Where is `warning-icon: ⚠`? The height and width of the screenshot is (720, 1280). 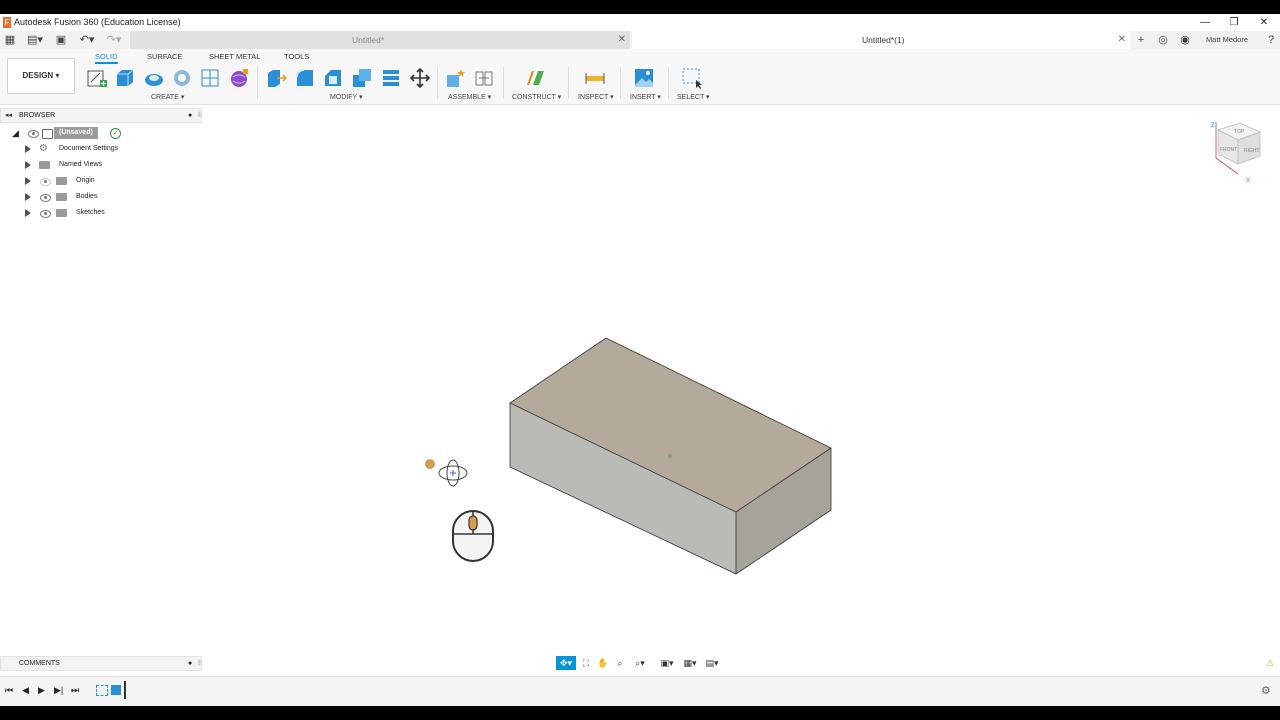 warning-icon: ⚠ is located at coordinates (1270, 663).